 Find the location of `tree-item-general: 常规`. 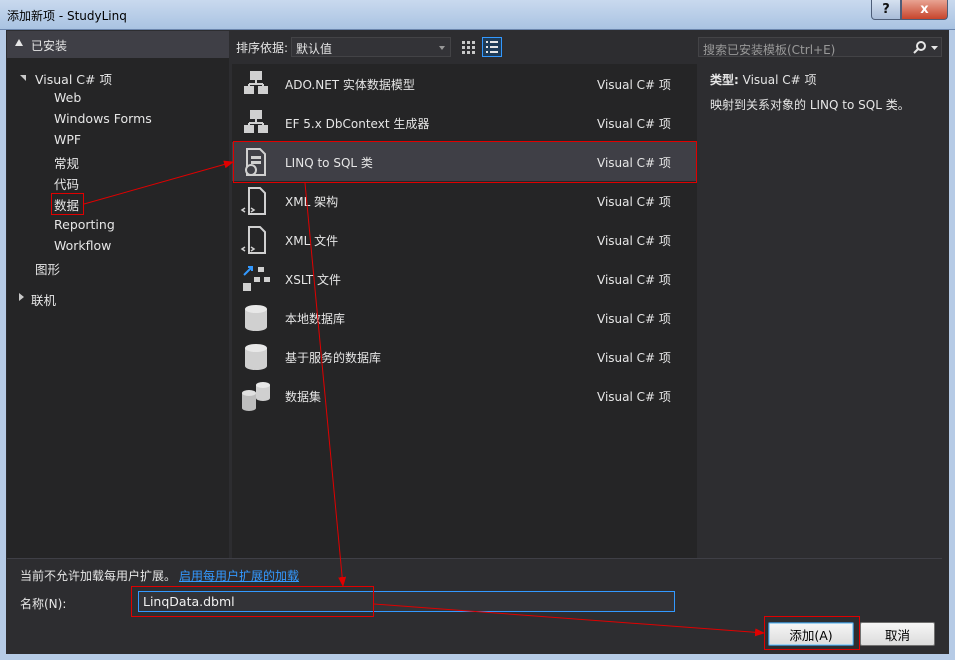

tree-item-general: 常规 is located at coordinates (66, 162).